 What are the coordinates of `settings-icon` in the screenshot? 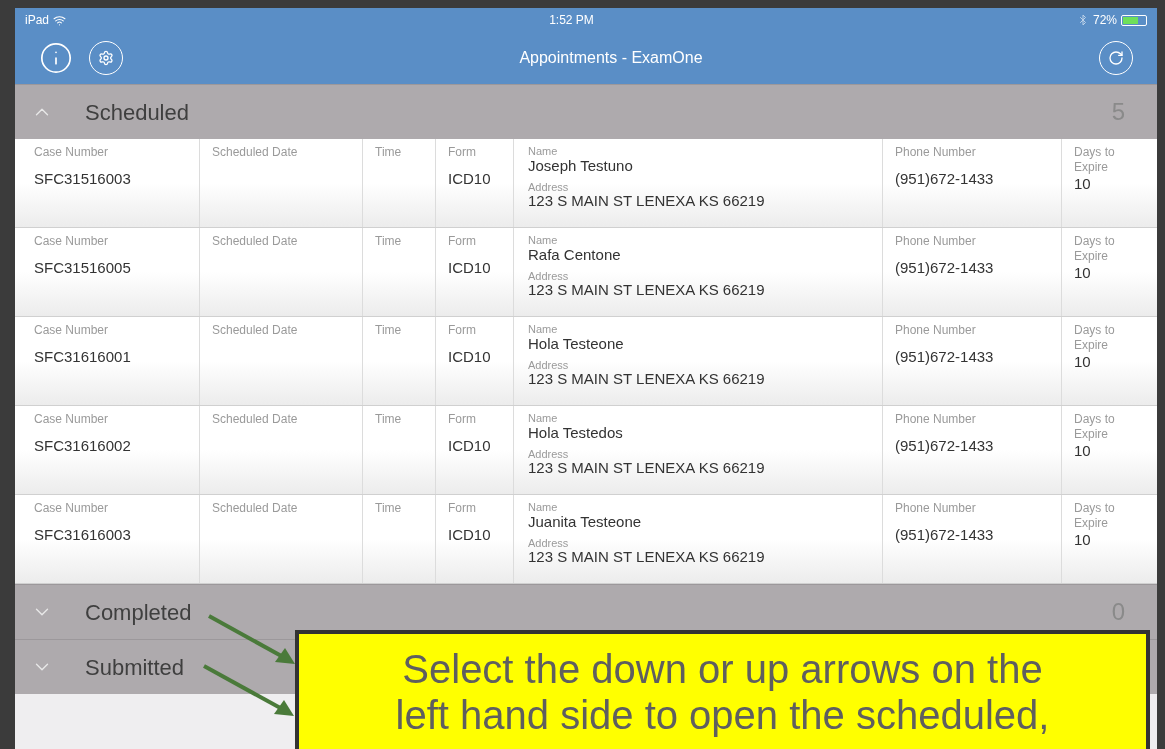 It's located at (106, 58).